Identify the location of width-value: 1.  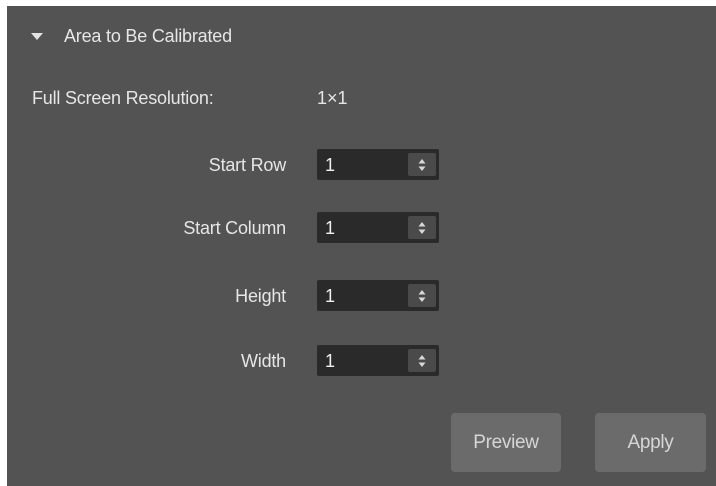
(330, 361).